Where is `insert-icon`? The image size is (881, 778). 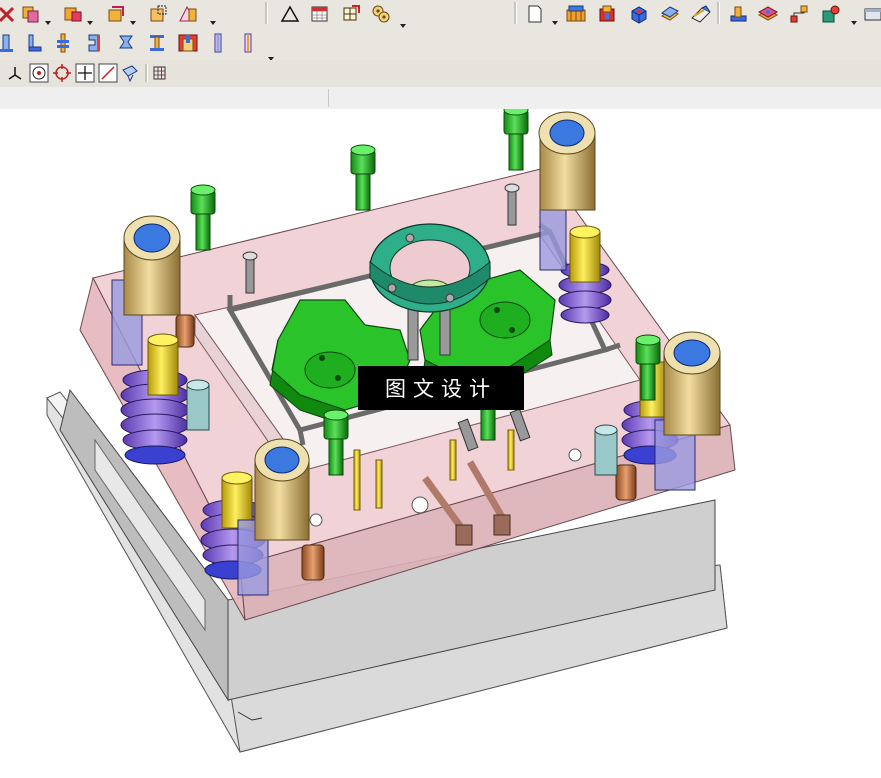 insert-icon is located at coordinates (831, 14).